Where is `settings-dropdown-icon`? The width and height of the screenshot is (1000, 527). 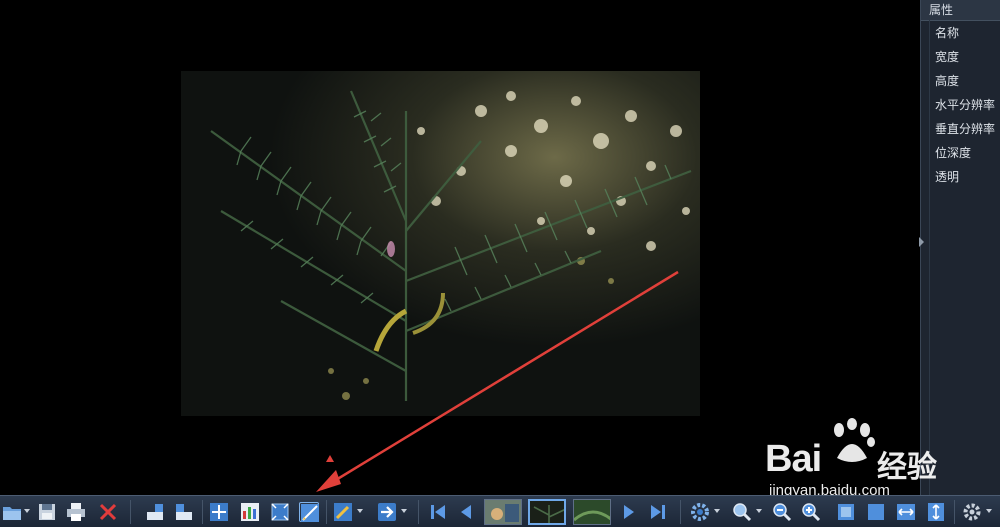
settings-dropdown-icon is located at coordinates (717, 511).